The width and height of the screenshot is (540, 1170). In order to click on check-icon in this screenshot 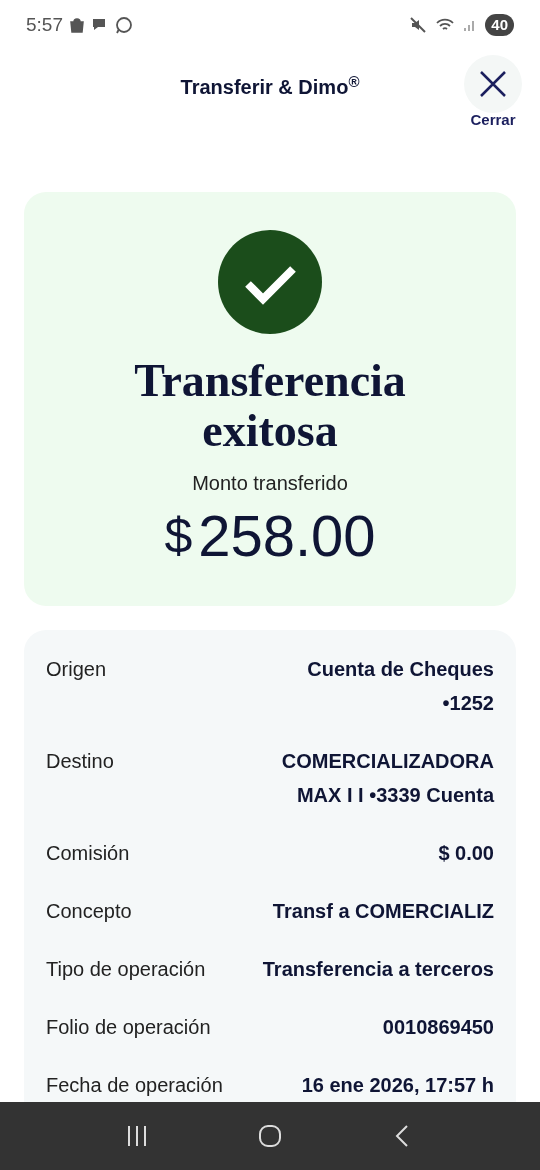, I will do `click(270, 282)`.